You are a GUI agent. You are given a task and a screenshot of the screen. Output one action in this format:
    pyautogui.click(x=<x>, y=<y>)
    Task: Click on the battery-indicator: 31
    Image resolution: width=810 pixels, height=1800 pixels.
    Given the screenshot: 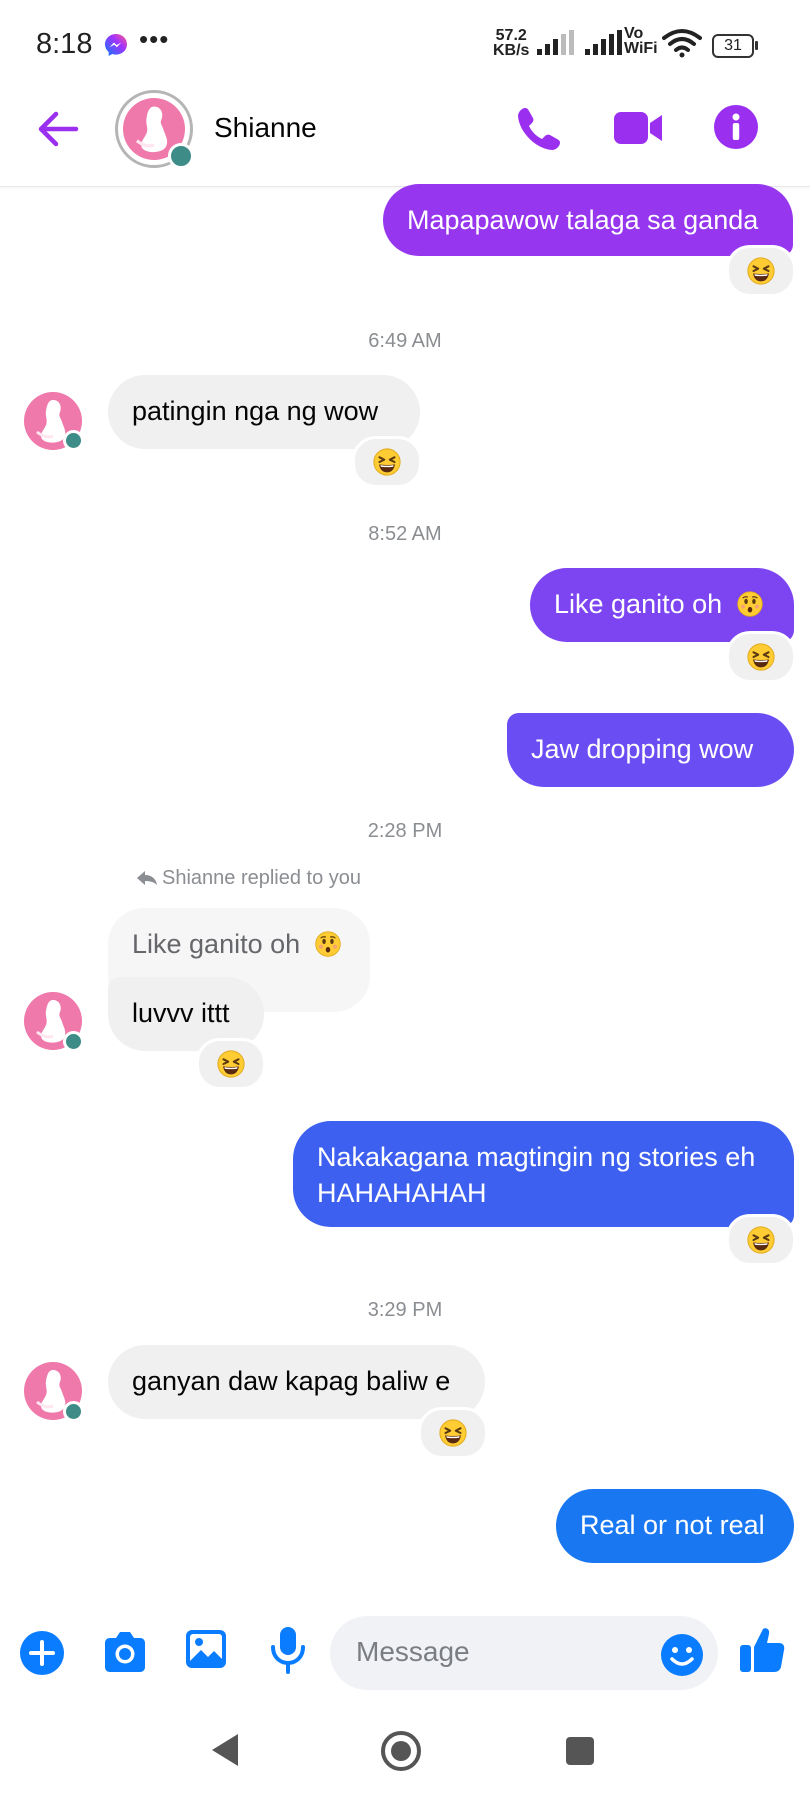 What is the action you would take?
    pyautogui.click(x=733, y=46)
    